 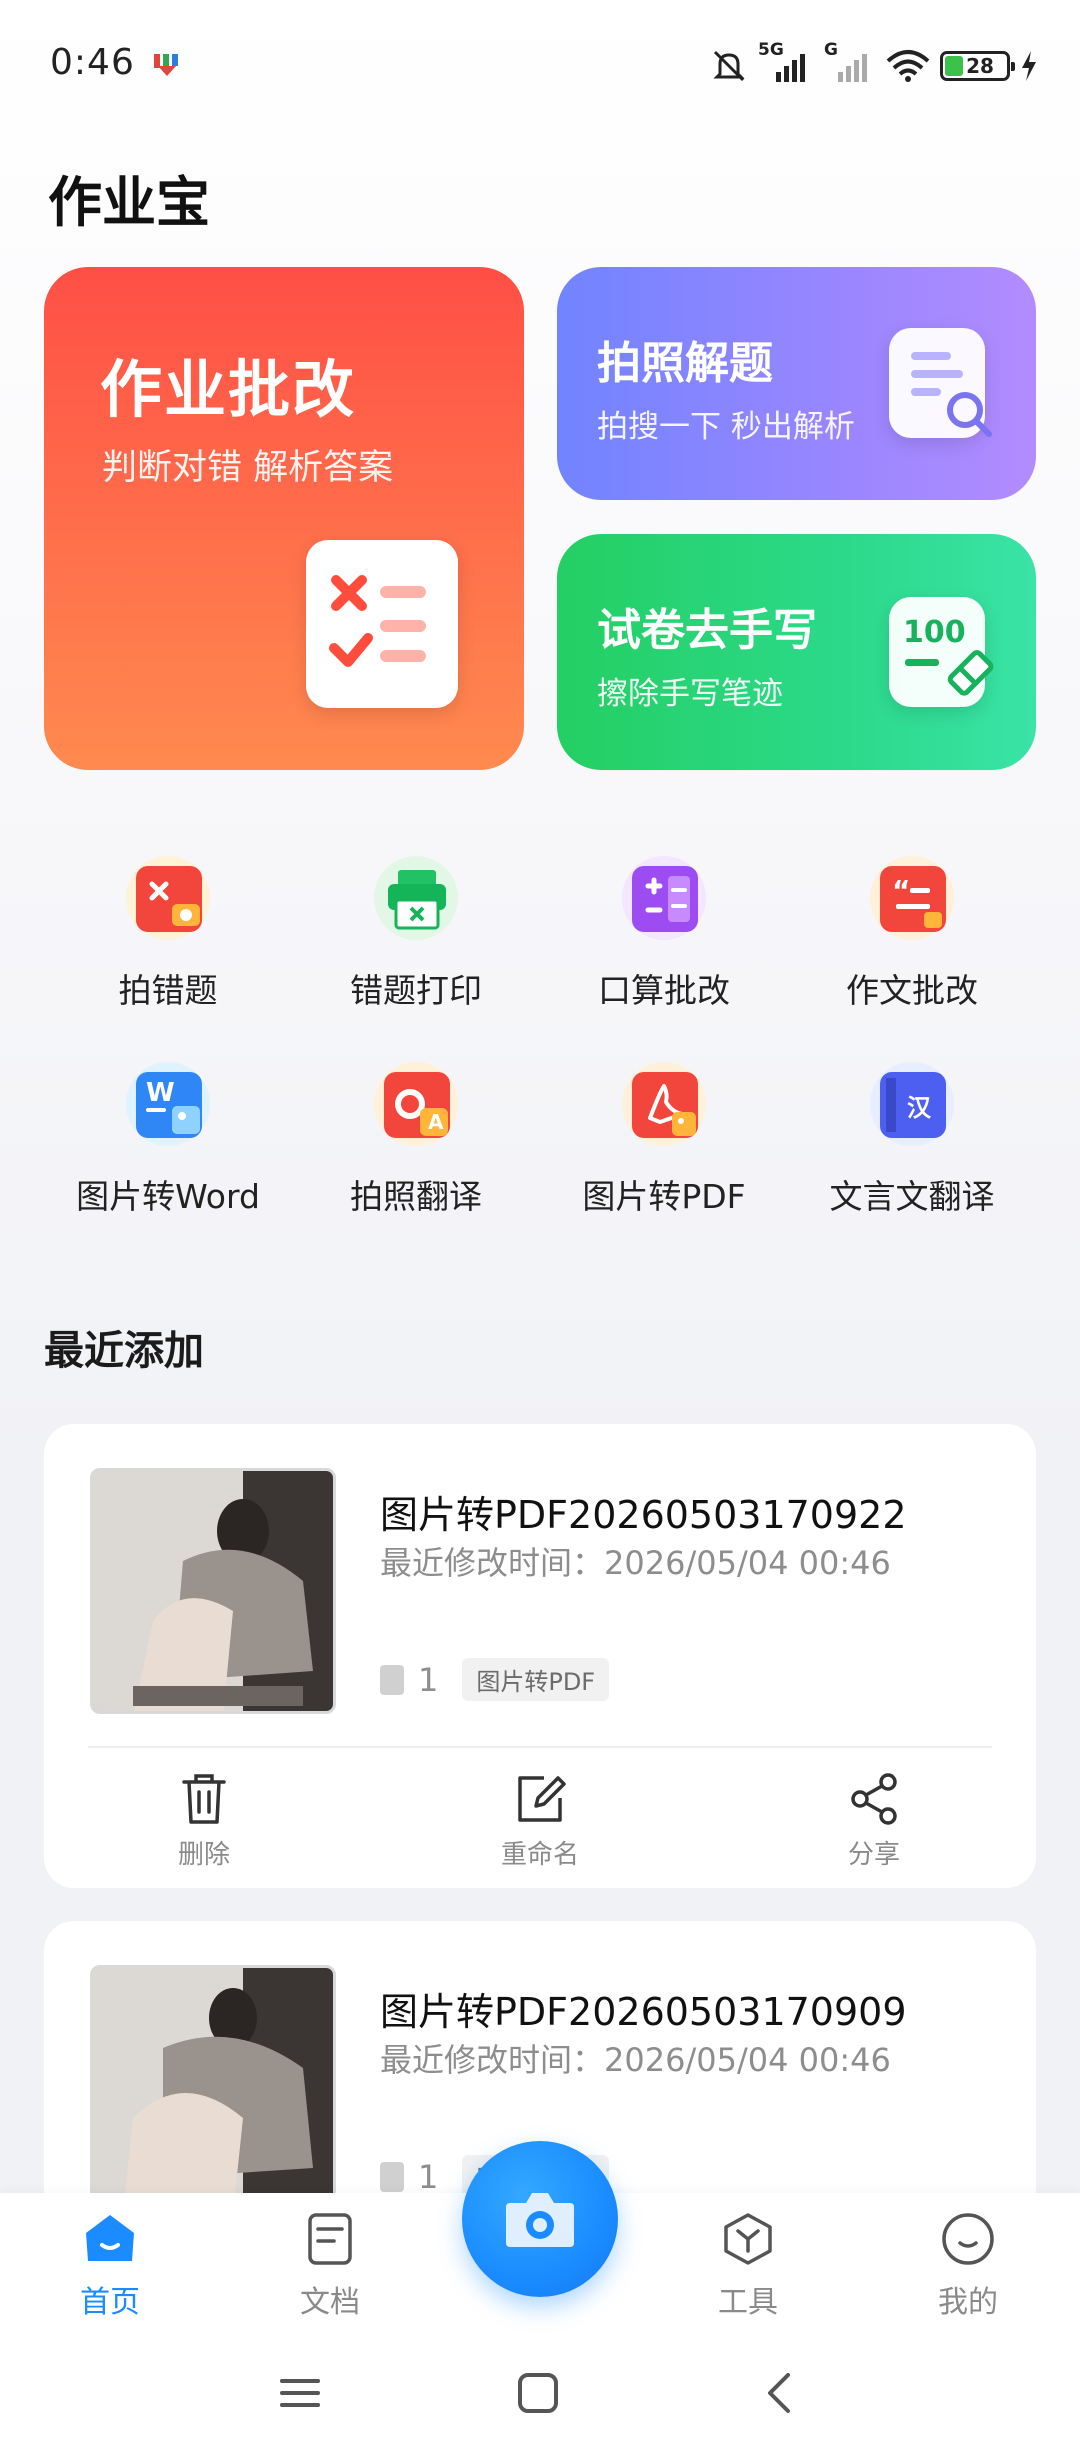 I want to click on share-button: 分享, so click(x=874, y=1817).